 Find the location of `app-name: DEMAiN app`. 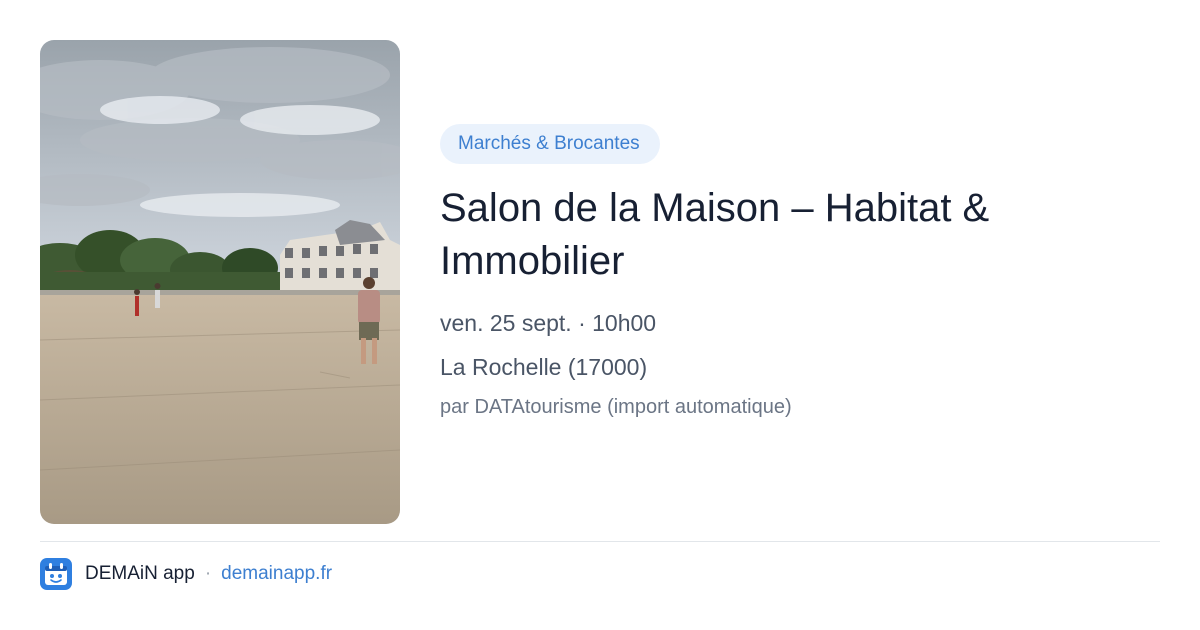

app-name: DEMAiN app is located at coordinates (140, 573).